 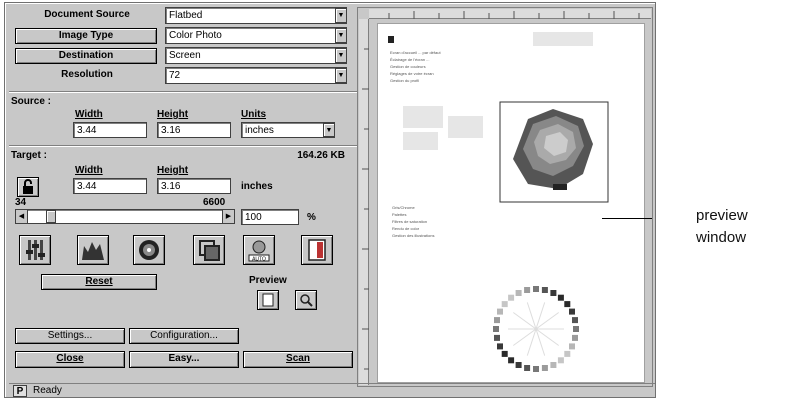 What do you see at coordinates (194, 130) in the screenshot?
I see `source-height-field: 3.16` at bounding box center [194, 130].